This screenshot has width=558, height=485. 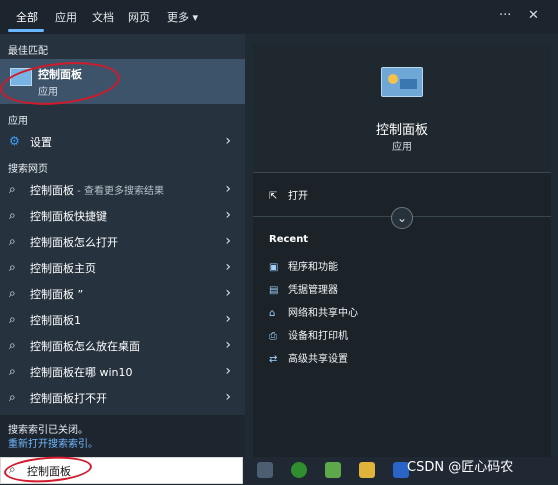 What do you see at coordinates (122, 319) in the screenshot?
I see `web-result-row: ⌕ 控制面板1 ›` at bounding box center [122, 319].